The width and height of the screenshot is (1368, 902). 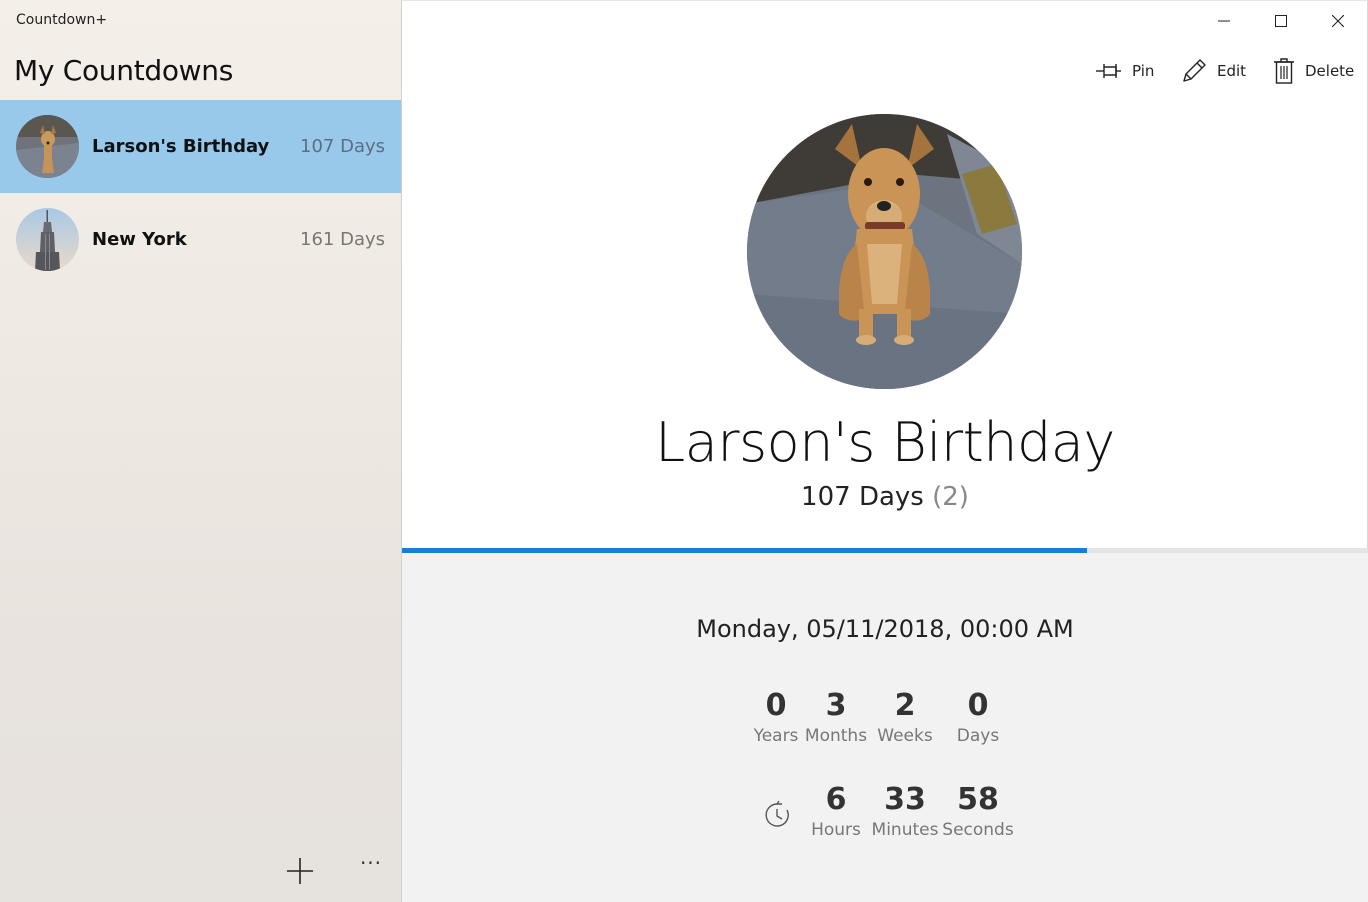 I want to click on pencil-icon, so click(x=1194, y=70).